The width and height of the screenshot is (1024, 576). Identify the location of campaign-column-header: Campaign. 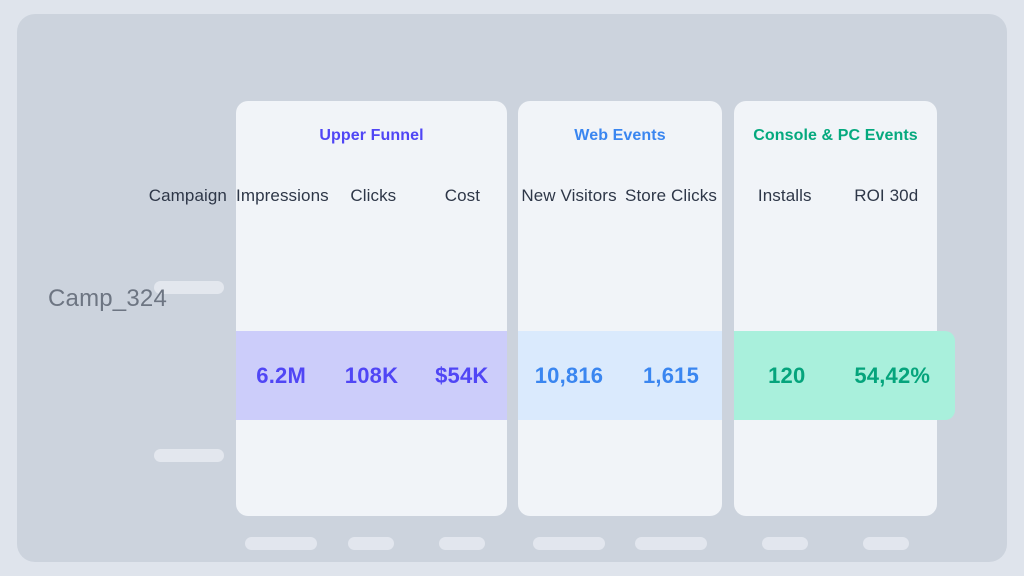
(187, 195).